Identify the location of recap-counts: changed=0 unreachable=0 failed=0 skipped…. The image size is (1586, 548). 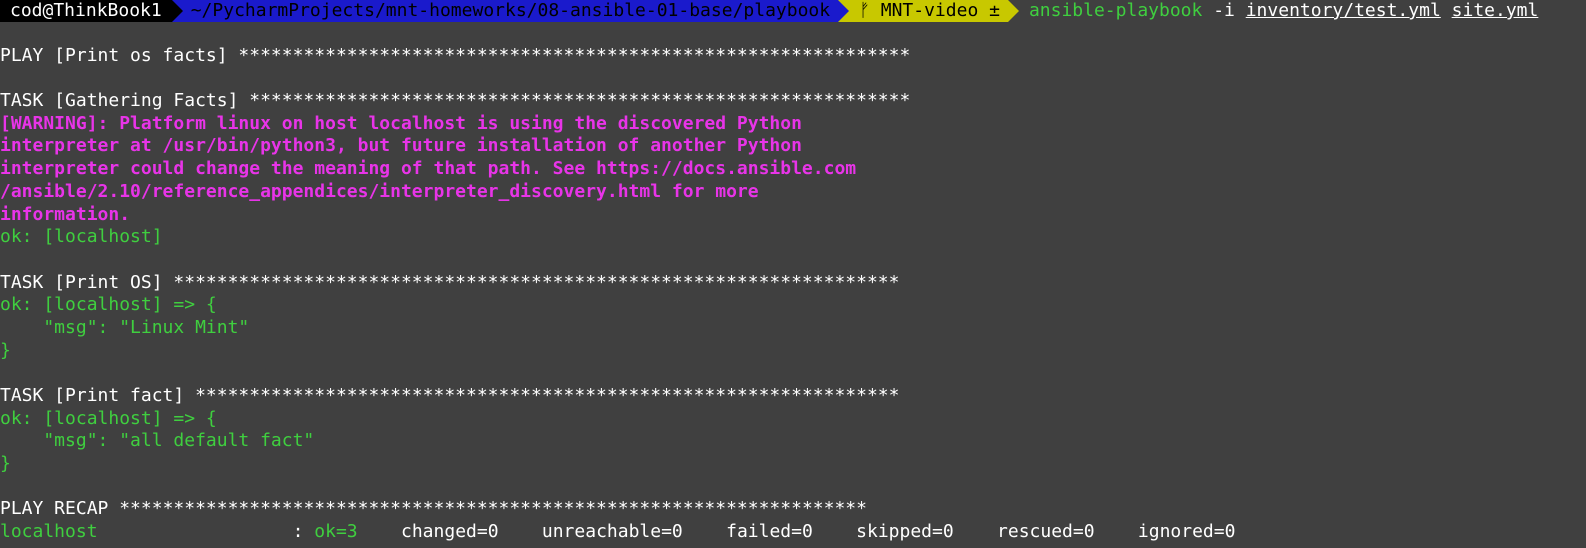
(796, 532).